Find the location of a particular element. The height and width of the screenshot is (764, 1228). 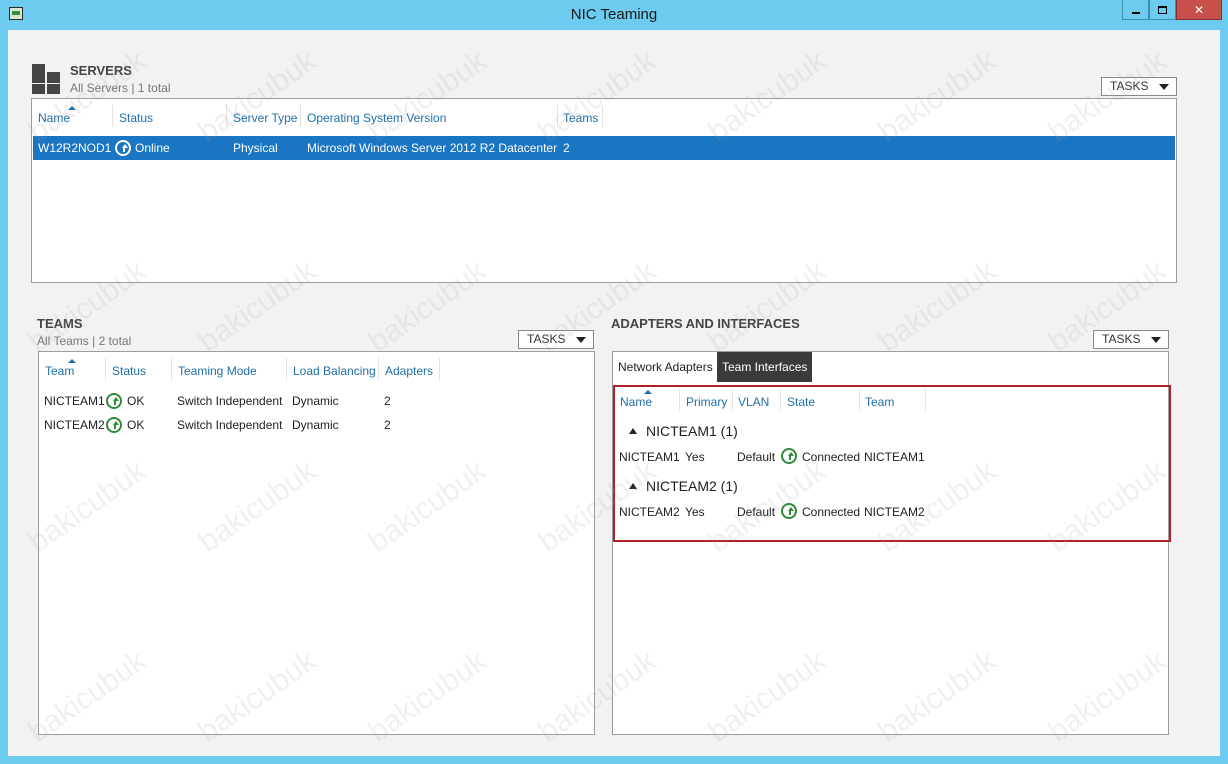

adapters-tasks-button: TASKS is located at coordinates (1131, 339).